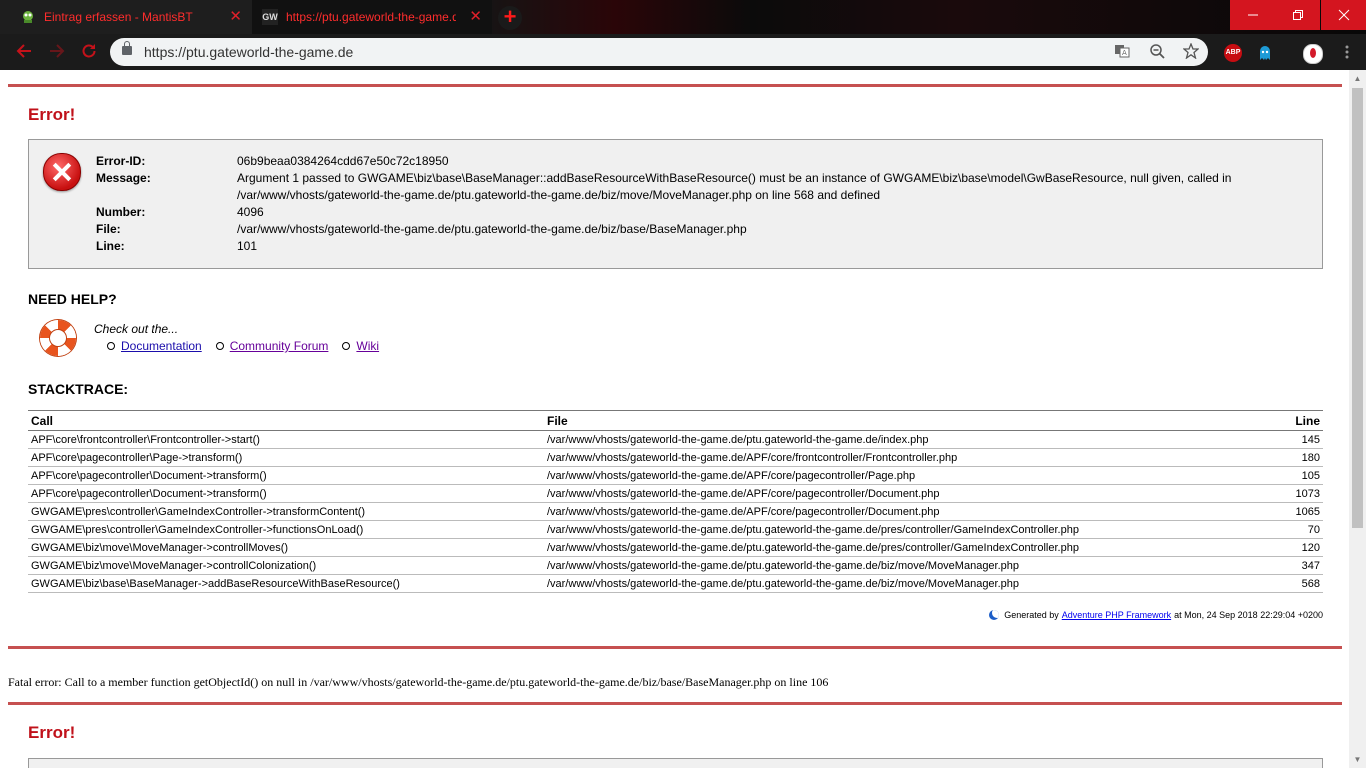  What do you see at coordinates (1265, 53) in the screenshot?
I see `ghostery-icon` at bounding box center [1265, 53].